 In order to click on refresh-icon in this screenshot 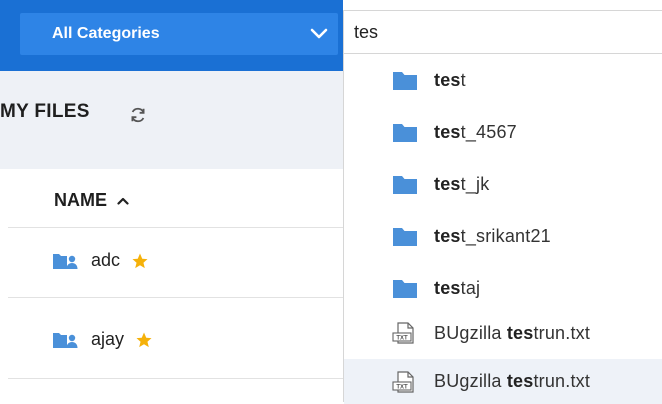, I will do `click(138, 115)`.